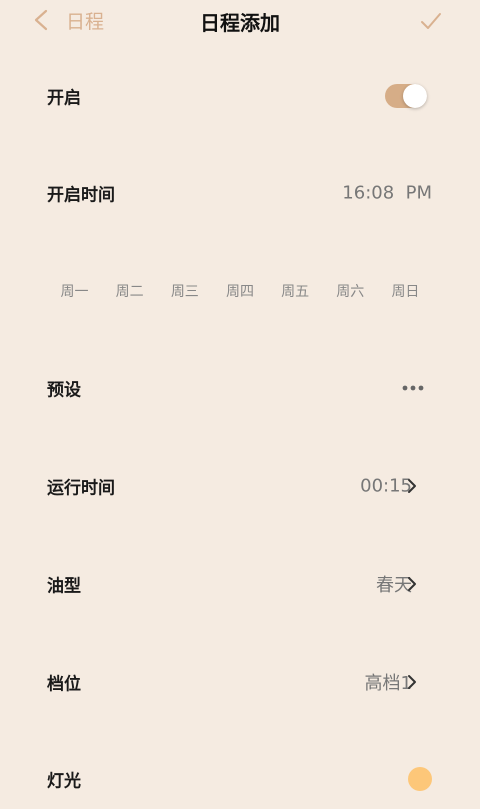 The width and height of the screenshot is (480, 809). I want to click on run-time-label: 运行时间, so click(81, 488).